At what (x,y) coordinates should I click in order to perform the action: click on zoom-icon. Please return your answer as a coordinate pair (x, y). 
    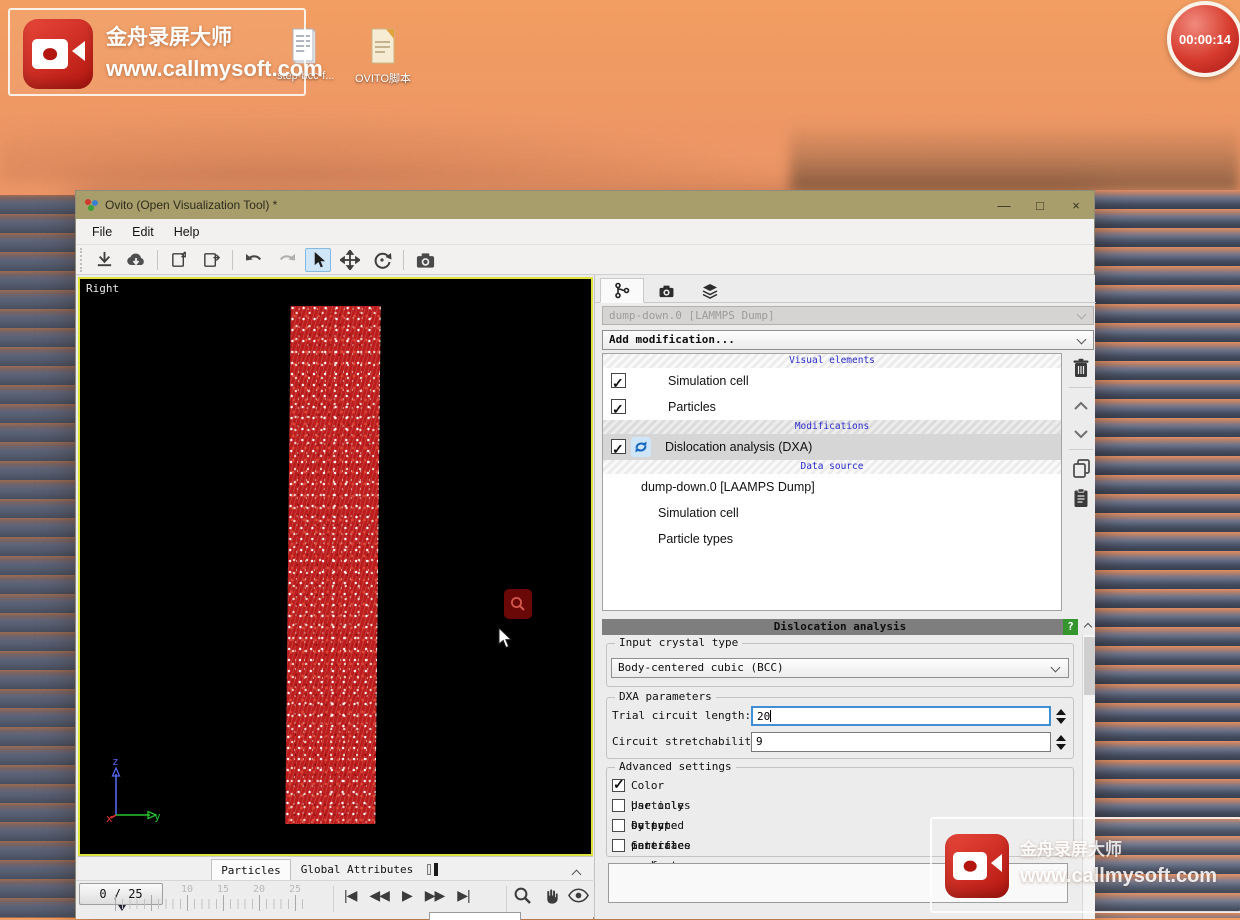
    Looking at the image, I should click on (522, 895).